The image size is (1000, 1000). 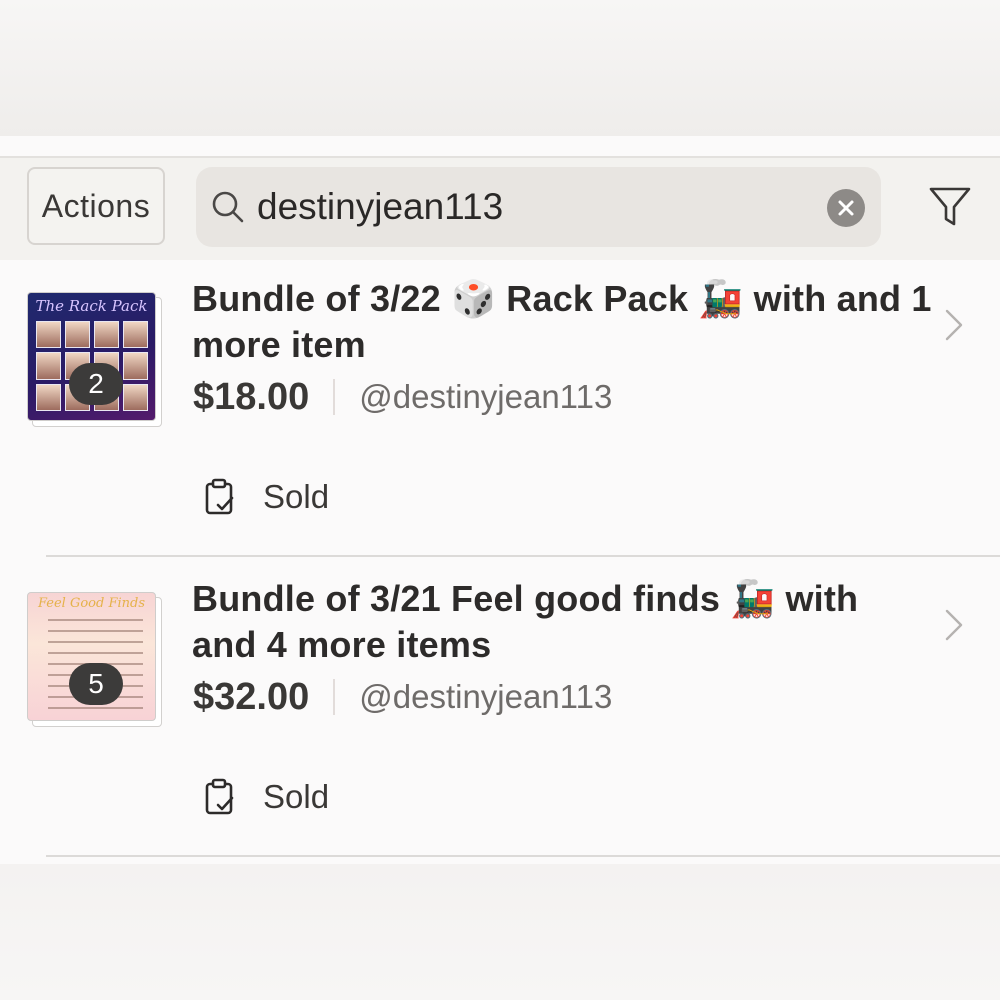 I want to click on bundle-price: $32.00, so click(x=251, y=696).